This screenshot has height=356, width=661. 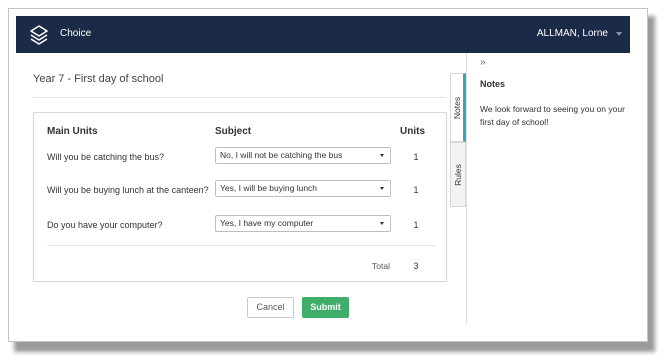 What do you see at coordinates (270, 307) in the screenshot?
I see `cancel-button: Cancel` at bounding box center [270, 307].